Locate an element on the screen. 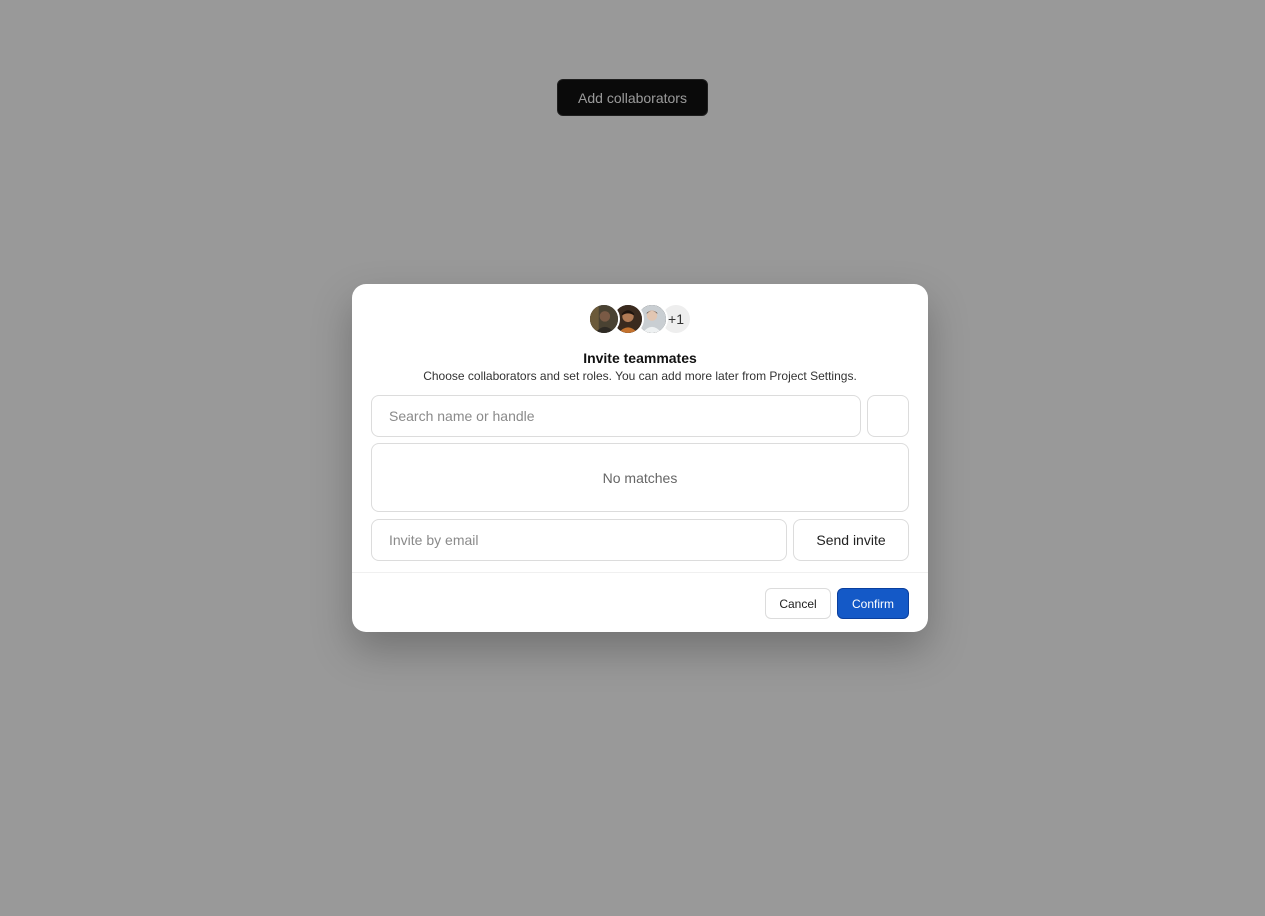  search-input is located at coordinates (616, 416).